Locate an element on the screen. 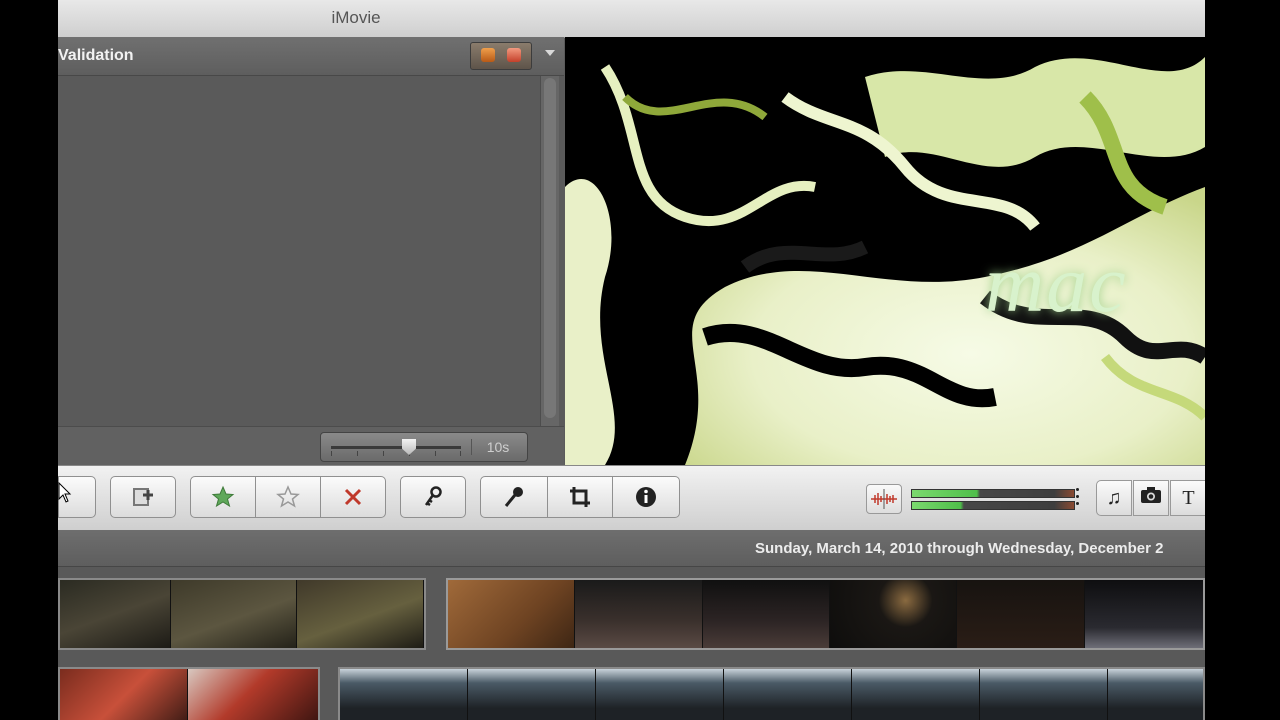  star-outline-icon is located at coordinates (288, 497).